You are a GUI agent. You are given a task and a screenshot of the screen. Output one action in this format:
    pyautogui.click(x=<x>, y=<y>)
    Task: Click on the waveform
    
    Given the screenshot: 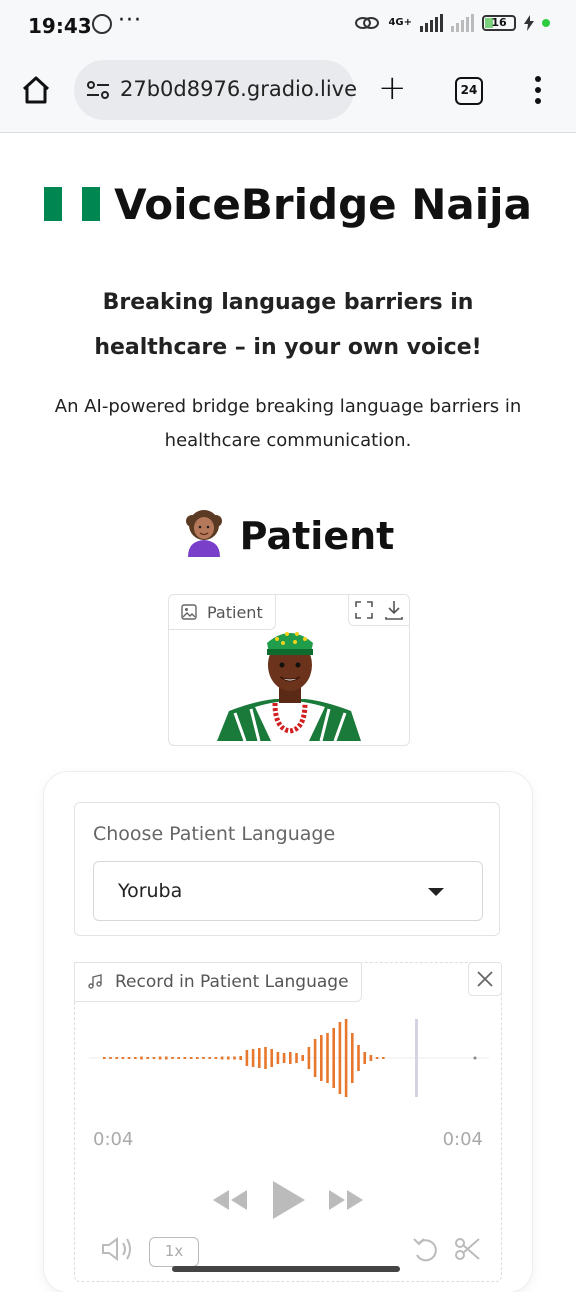 What is the action you would take?
    pyautogui.click(x=289, y=1058)
    